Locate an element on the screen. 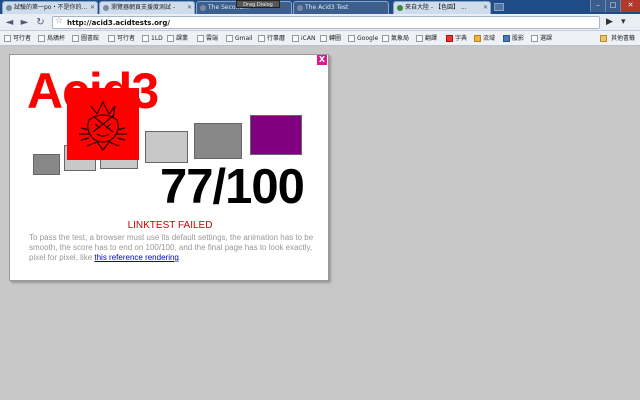 The height and width of the screenshot is (400, 640). bookmark-item: 氣象局 is located at coordinates (395, 38).